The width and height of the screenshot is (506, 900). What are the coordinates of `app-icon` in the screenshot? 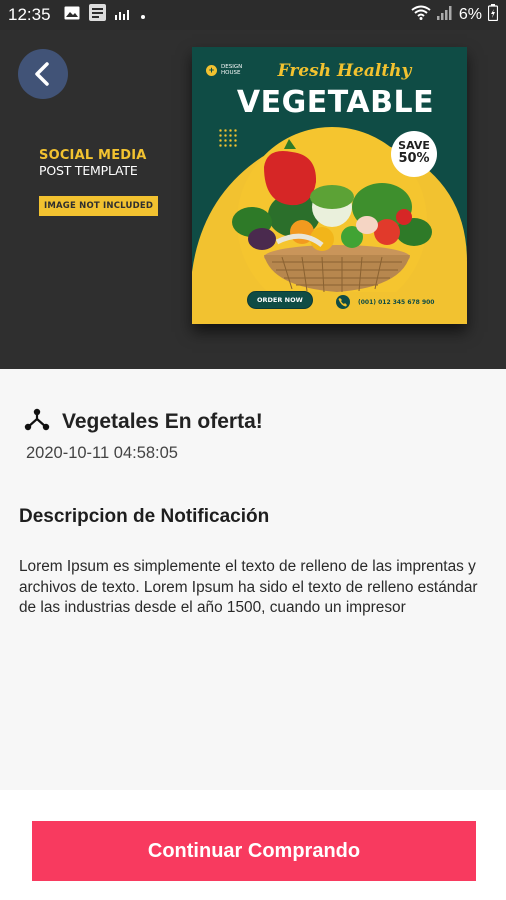 It's located at (97, 15).